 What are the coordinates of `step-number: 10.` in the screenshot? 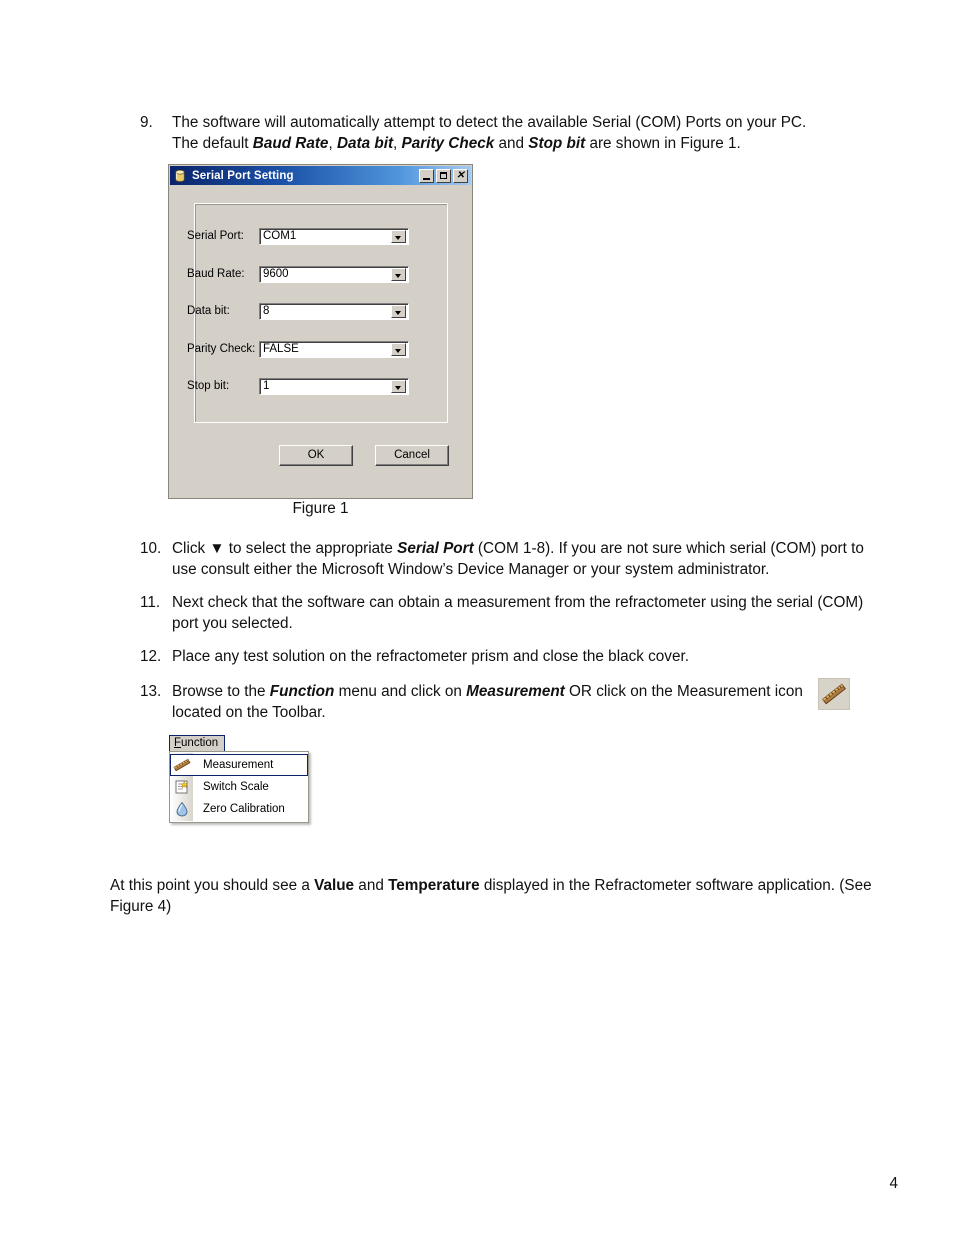 It's located at (151, 548).